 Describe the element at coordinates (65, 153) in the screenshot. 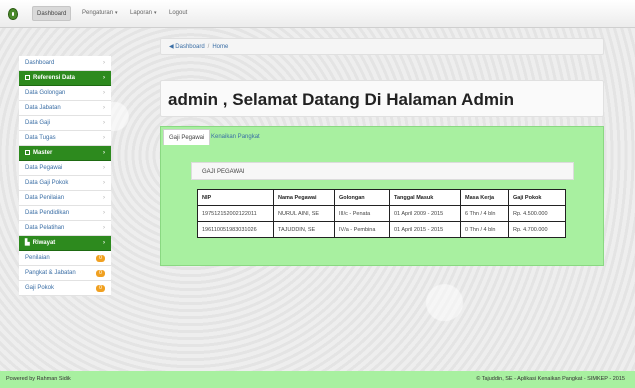

I see `sidebar-section-master: Master ›` at that location.